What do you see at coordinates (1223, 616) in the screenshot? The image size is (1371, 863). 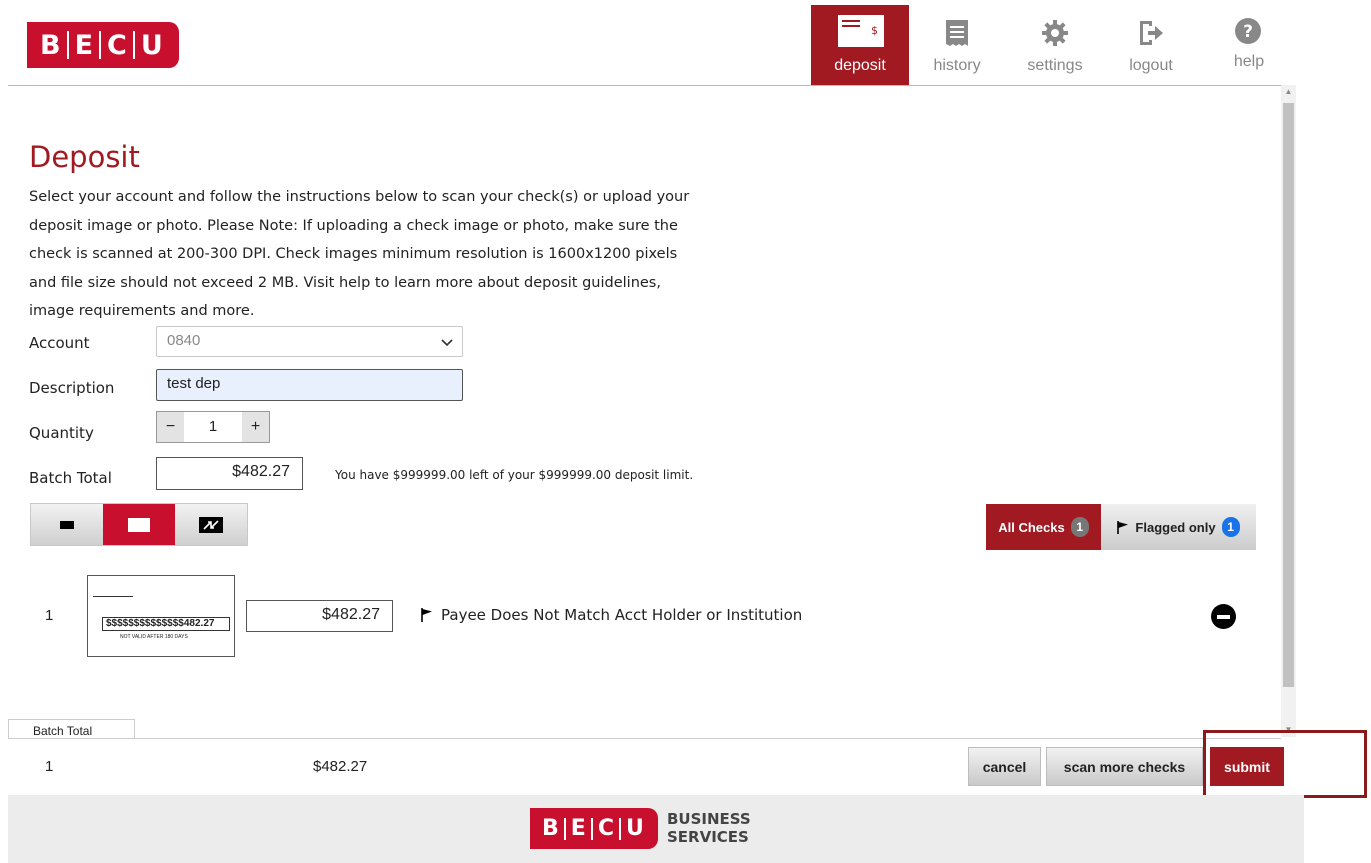 I see `remove-check-icon` at bounding box center [1223, 616].